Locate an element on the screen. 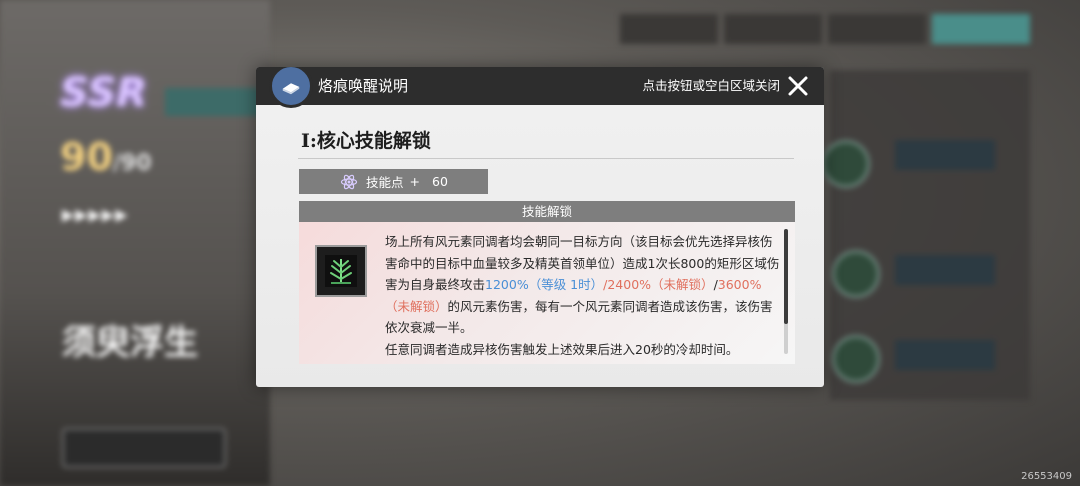 This screenshot has height=486, width=1080. uid-label: 26553409 is located at coordinates (1046, 476).